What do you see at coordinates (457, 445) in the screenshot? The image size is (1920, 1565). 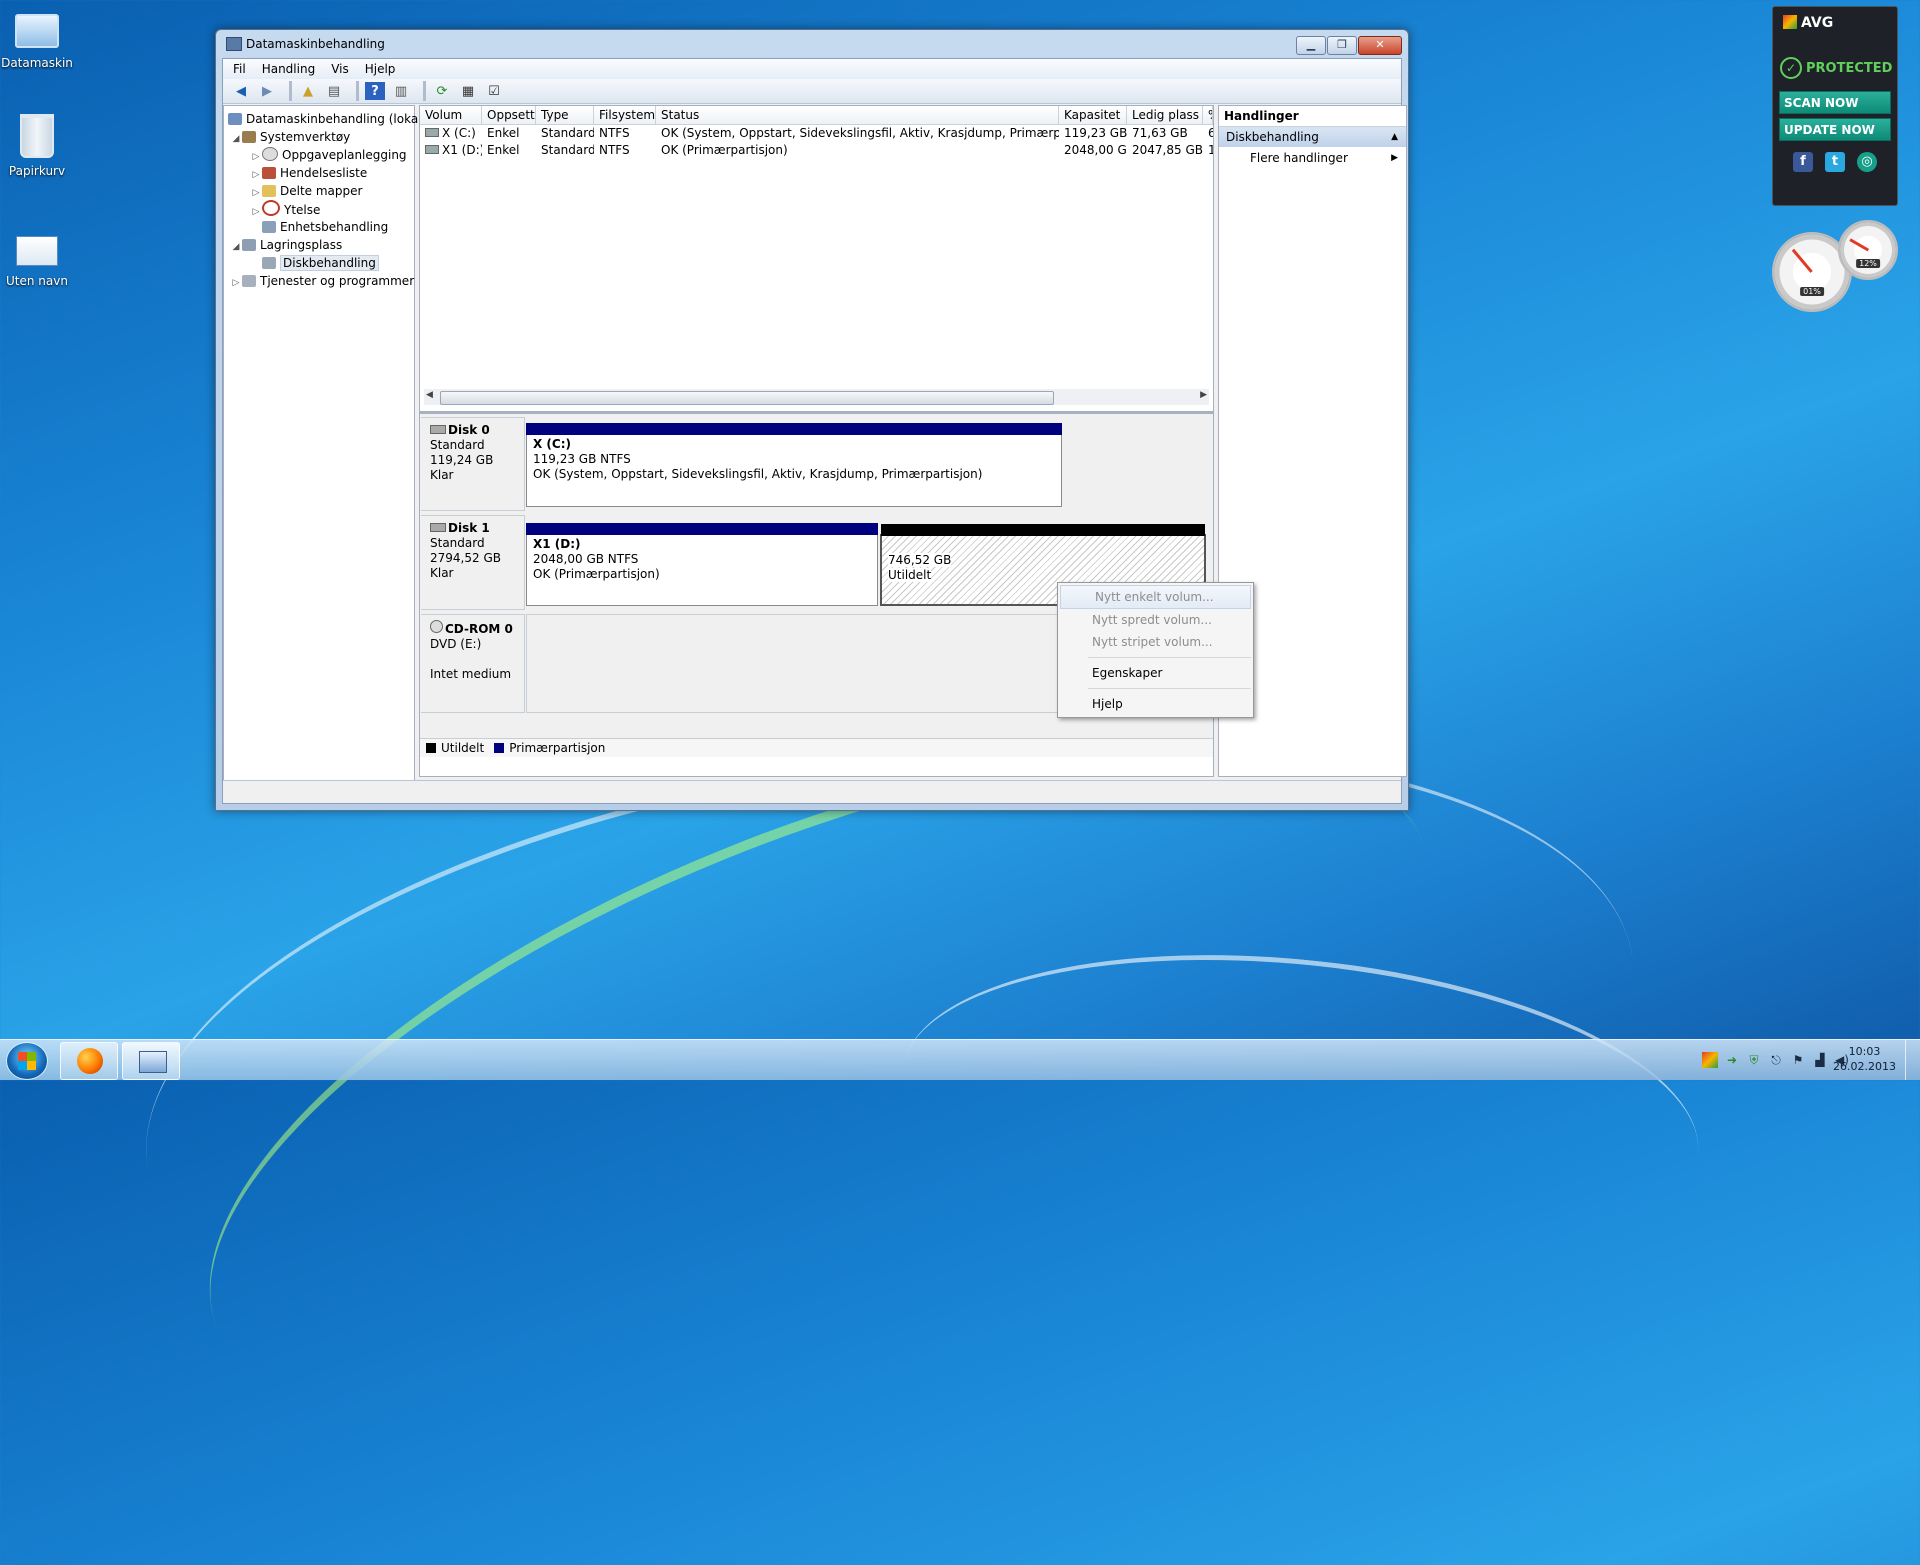 I see `disk-type: Standard` at bounding box center [457, 445].